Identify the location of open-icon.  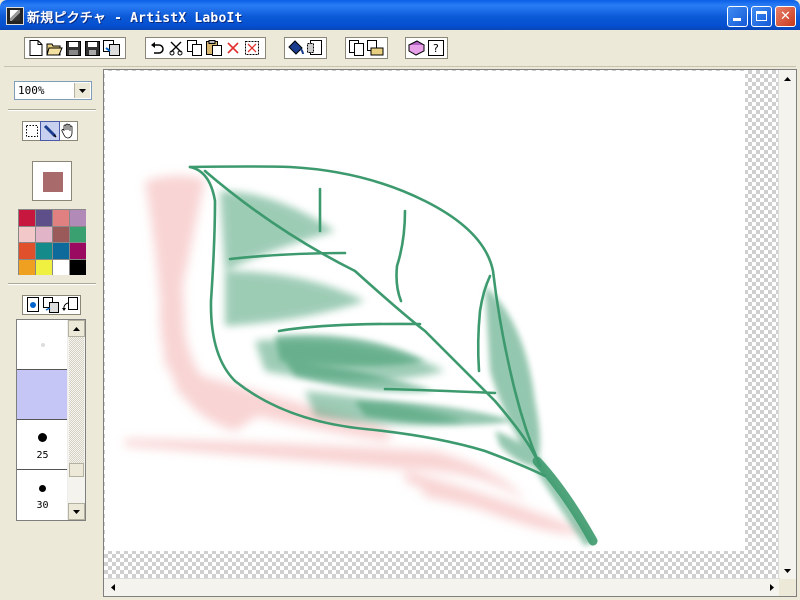
(55, 48).